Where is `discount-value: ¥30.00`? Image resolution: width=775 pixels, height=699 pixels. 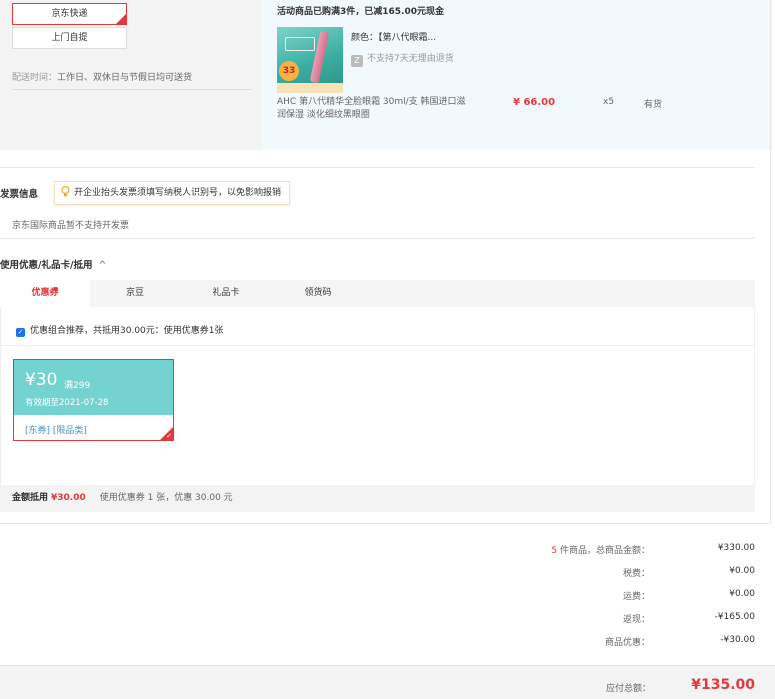 discount-value: ¥30.00 is located at coordinates (68, 498).